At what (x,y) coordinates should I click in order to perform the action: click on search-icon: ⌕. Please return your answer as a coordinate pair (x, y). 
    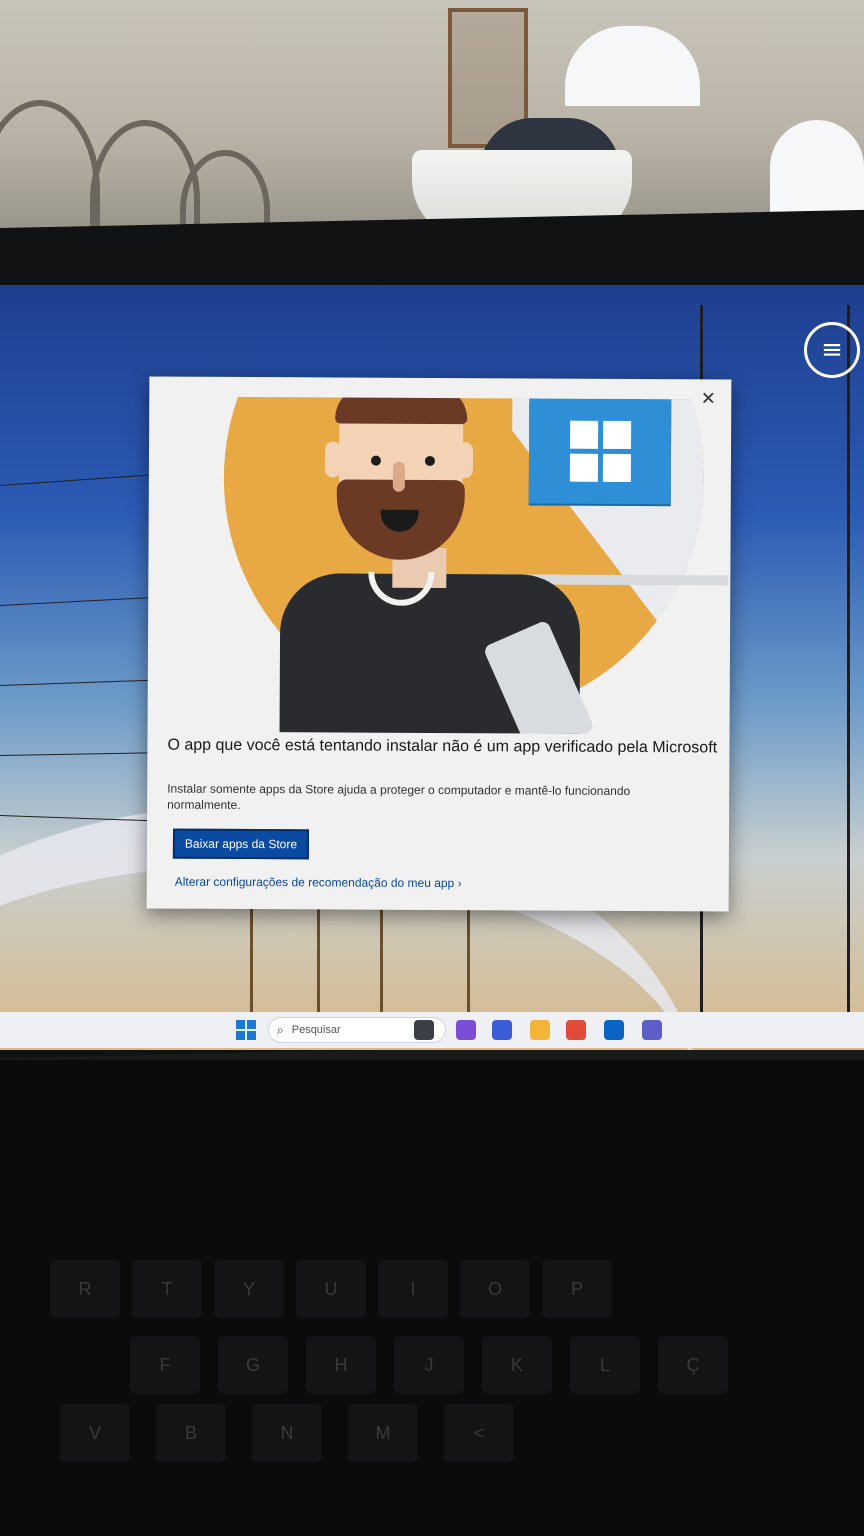
    Looking at the image, I should click on (280, 1029).